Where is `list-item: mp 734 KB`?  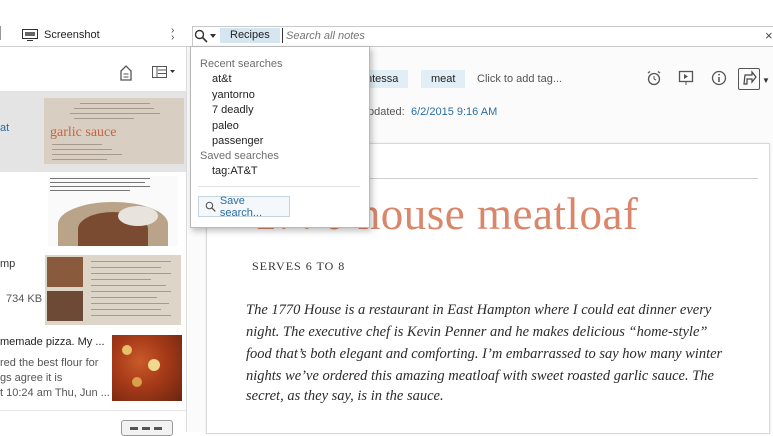
list-item: mp 734 KB is located at coordinates (93, 290).